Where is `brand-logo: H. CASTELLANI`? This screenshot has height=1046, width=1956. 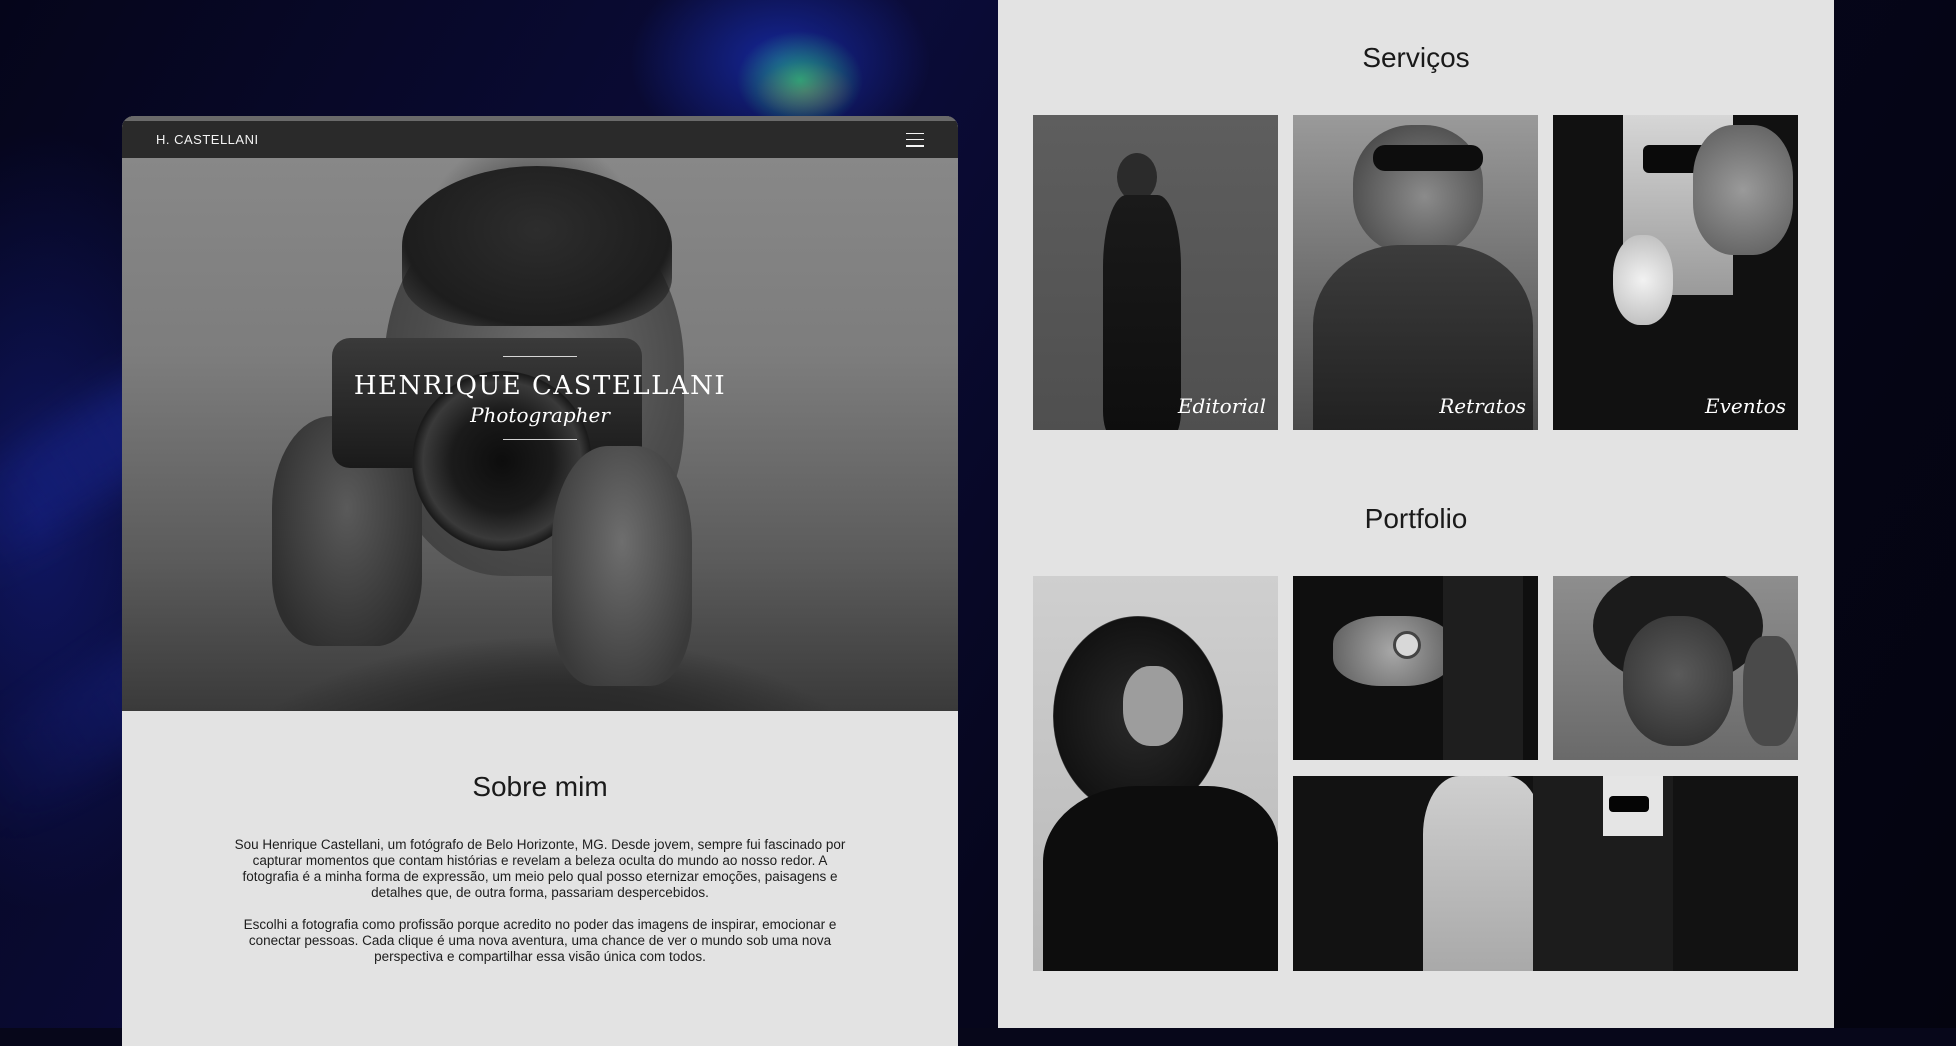
brand-logo: H. CASTELLANI is located at coordinates (207, 139).